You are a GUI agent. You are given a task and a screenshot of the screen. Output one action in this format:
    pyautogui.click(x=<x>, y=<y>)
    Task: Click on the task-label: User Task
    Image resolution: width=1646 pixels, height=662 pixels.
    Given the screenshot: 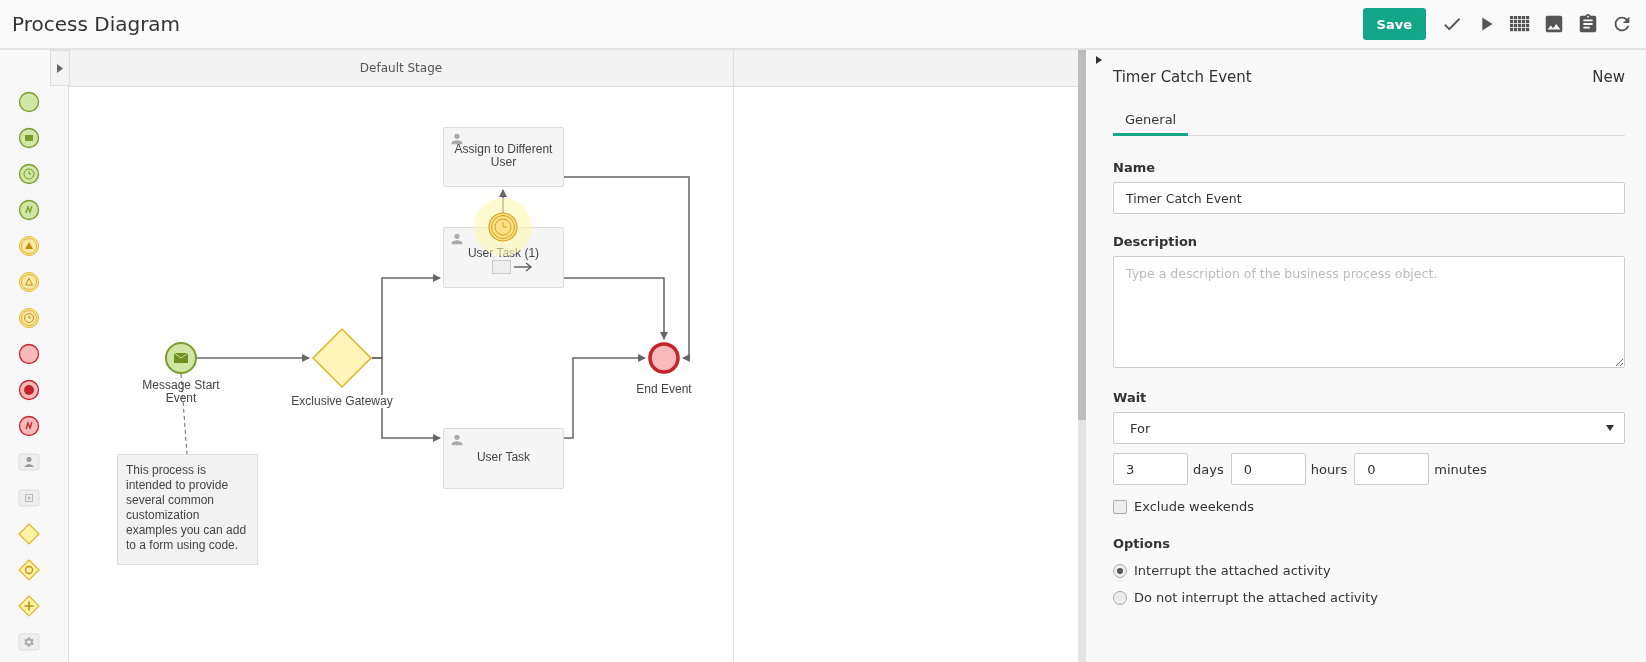 What is the action you would take?
    pyautogui.click(x=503, y=457)
    